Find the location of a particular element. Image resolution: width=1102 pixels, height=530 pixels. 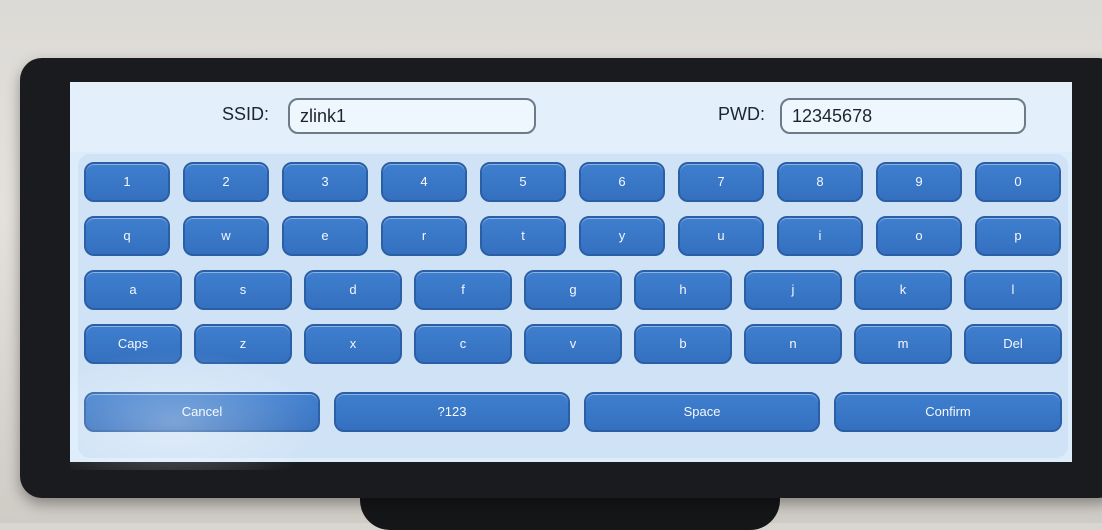

key-j: j is located at coordinates (793, 290).